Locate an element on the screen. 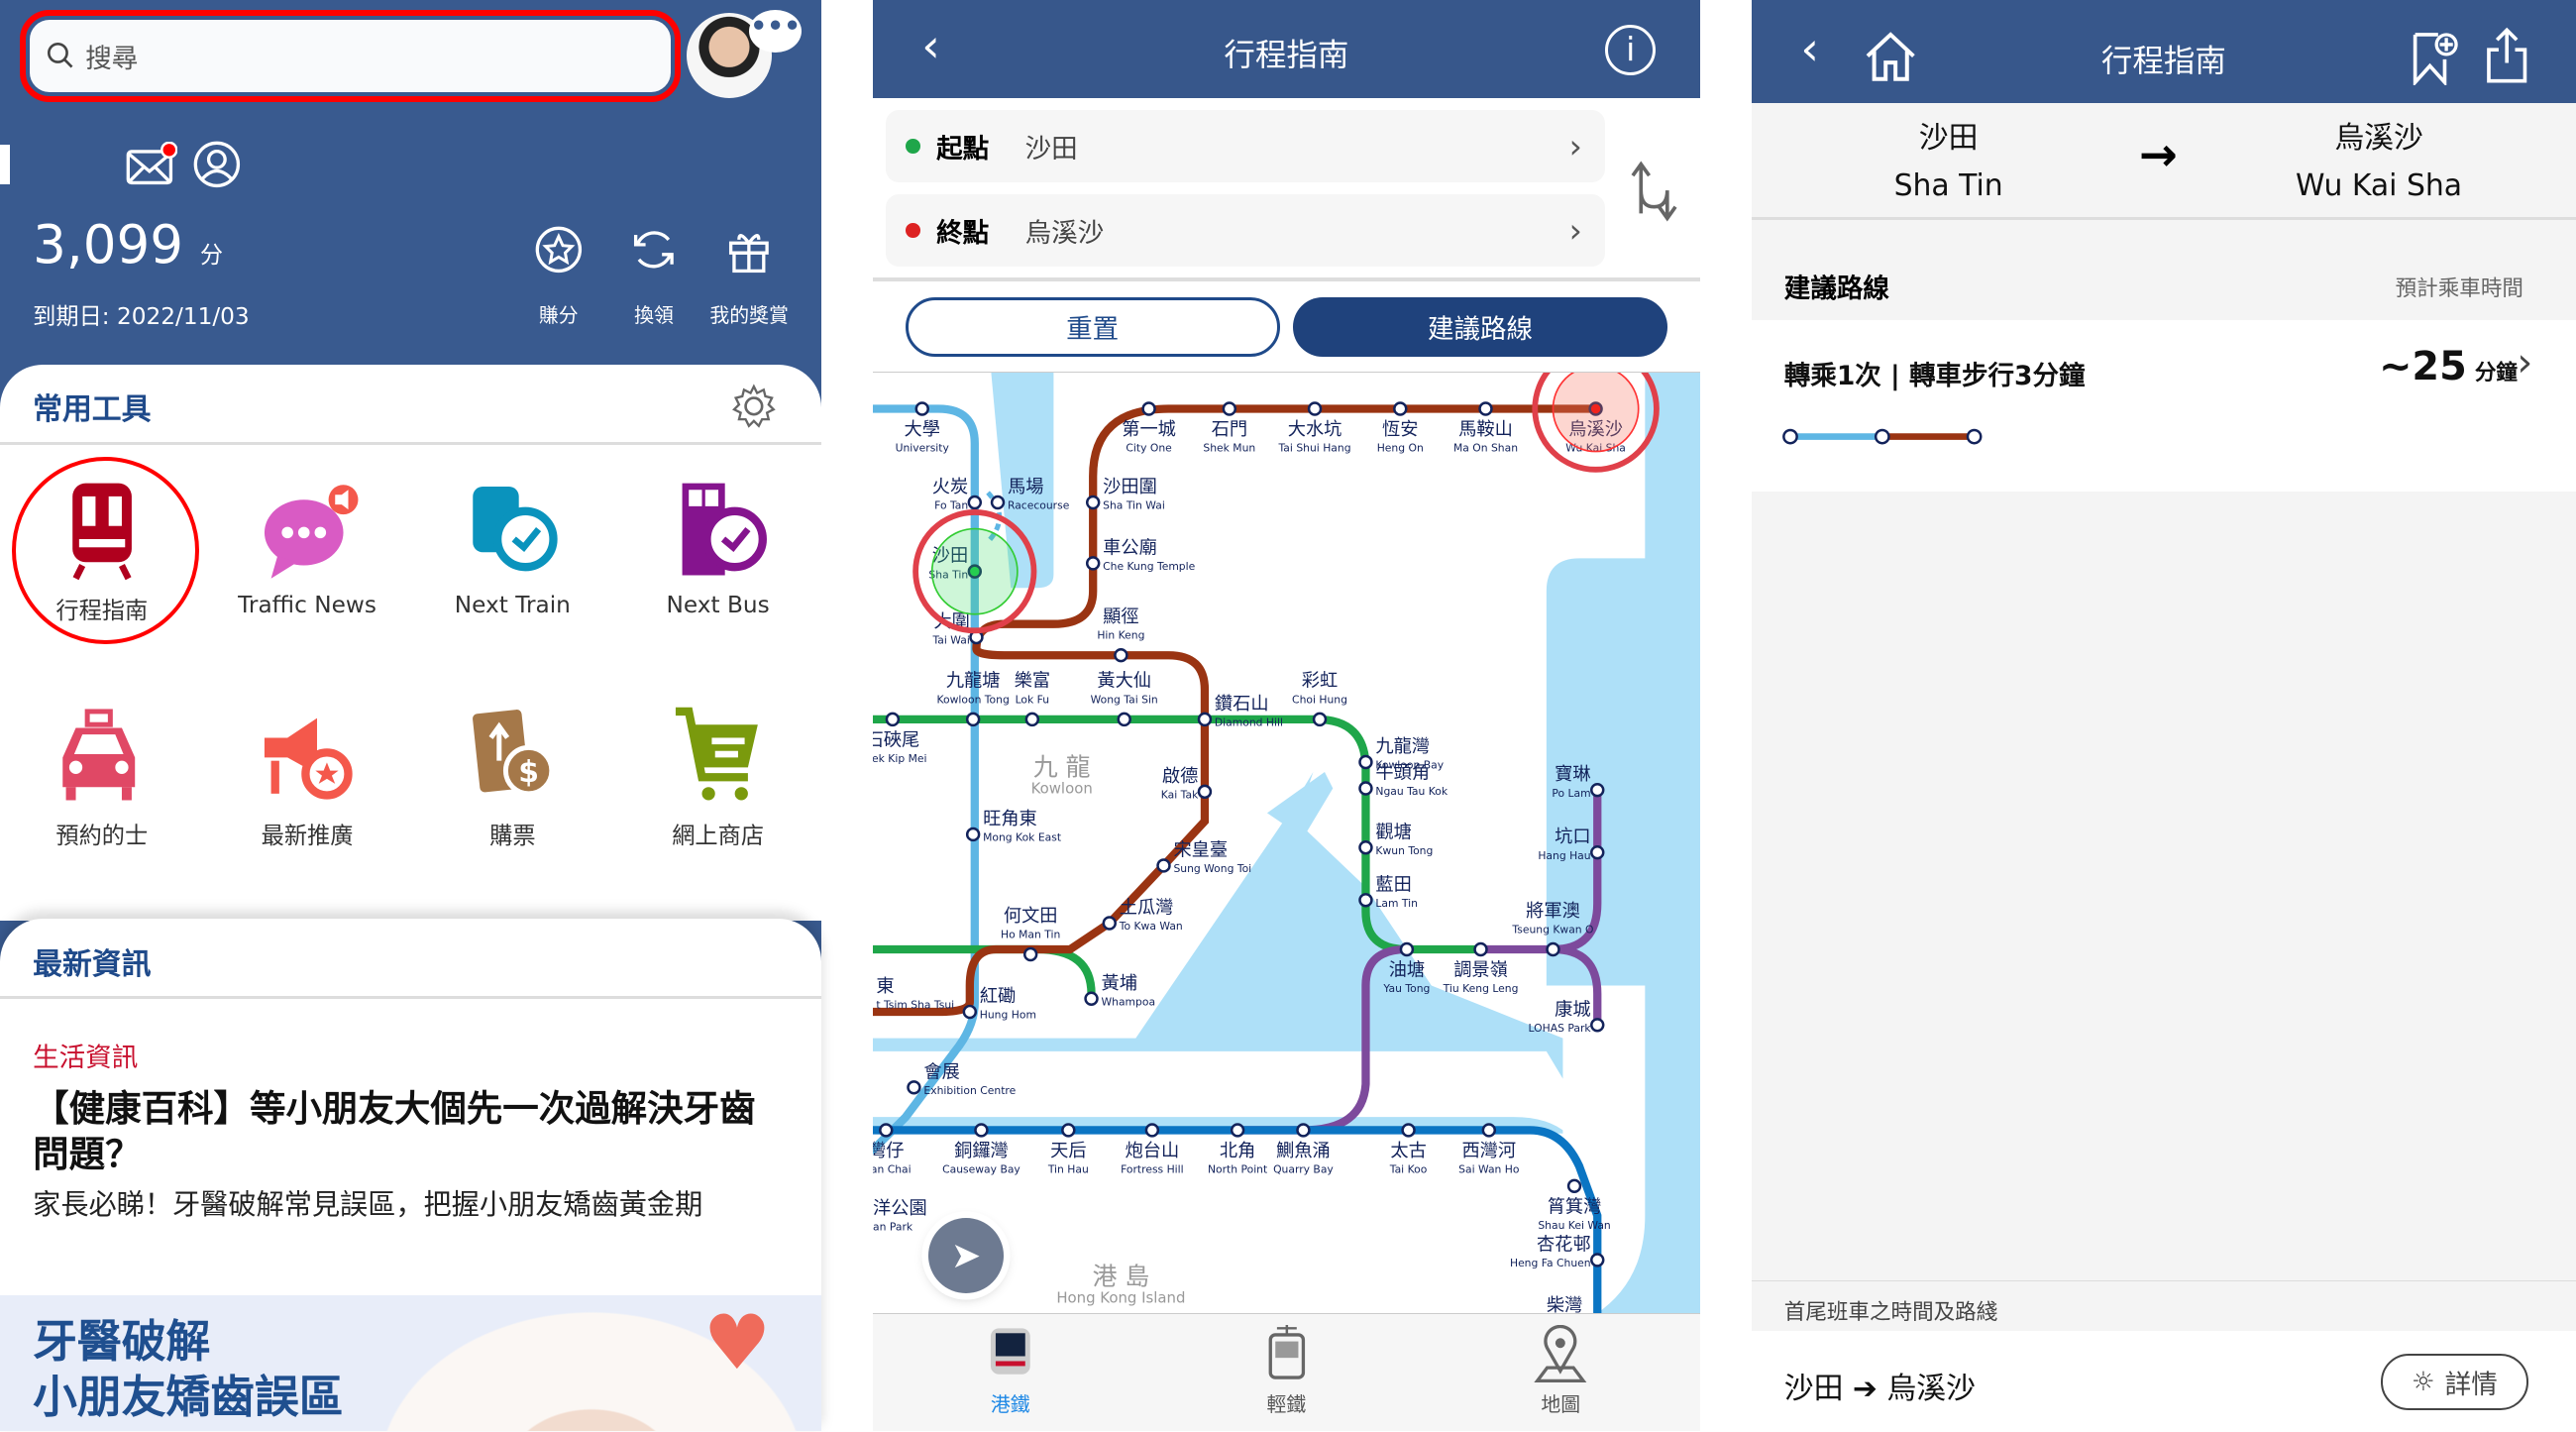  from-station-en: Sha Tin is located at coordinates (1948, 186).